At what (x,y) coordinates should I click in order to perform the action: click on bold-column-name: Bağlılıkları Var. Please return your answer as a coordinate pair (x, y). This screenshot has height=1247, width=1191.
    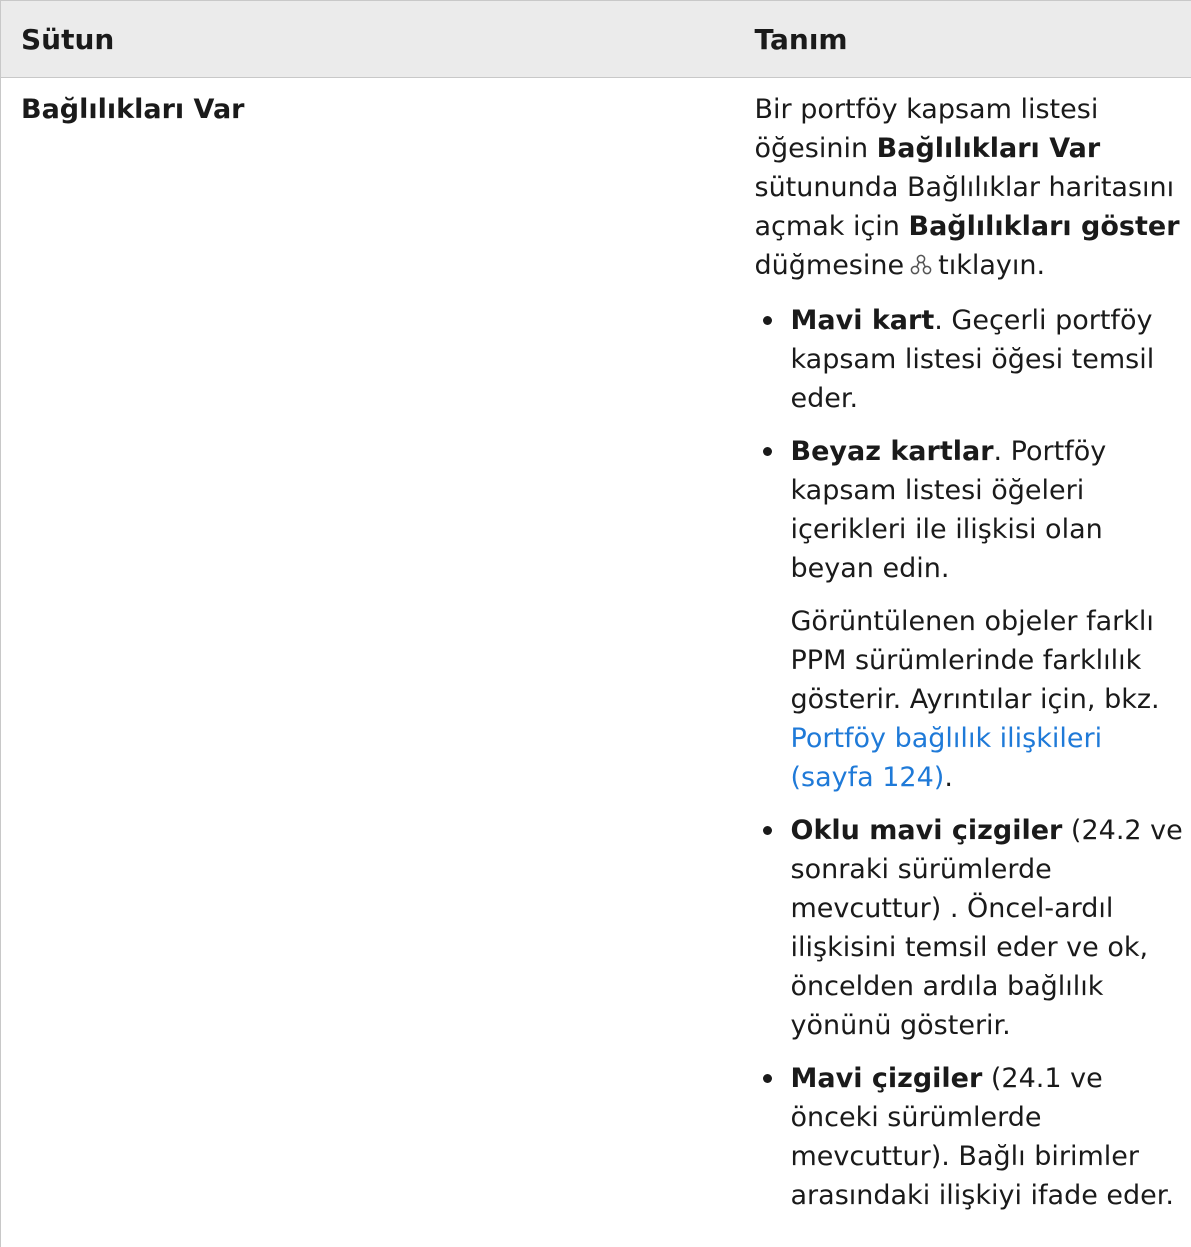
    Looking at the image, I should click on (988, 148).